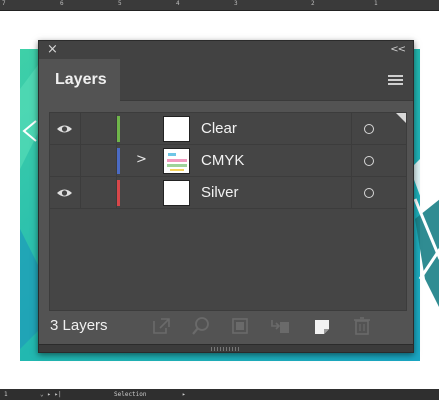  What do you see at coordinates (178, 3) in the screenshot?
I see `ruler-tick: 4` at bounding box center [178, 3].